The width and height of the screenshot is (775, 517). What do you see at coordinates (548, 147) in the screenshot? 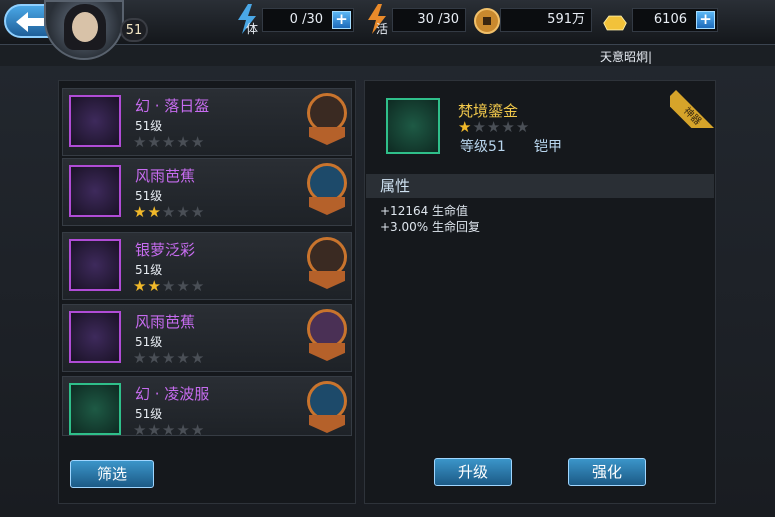
I see `detail-type: 铠甲` at bounding box center [548, 147].